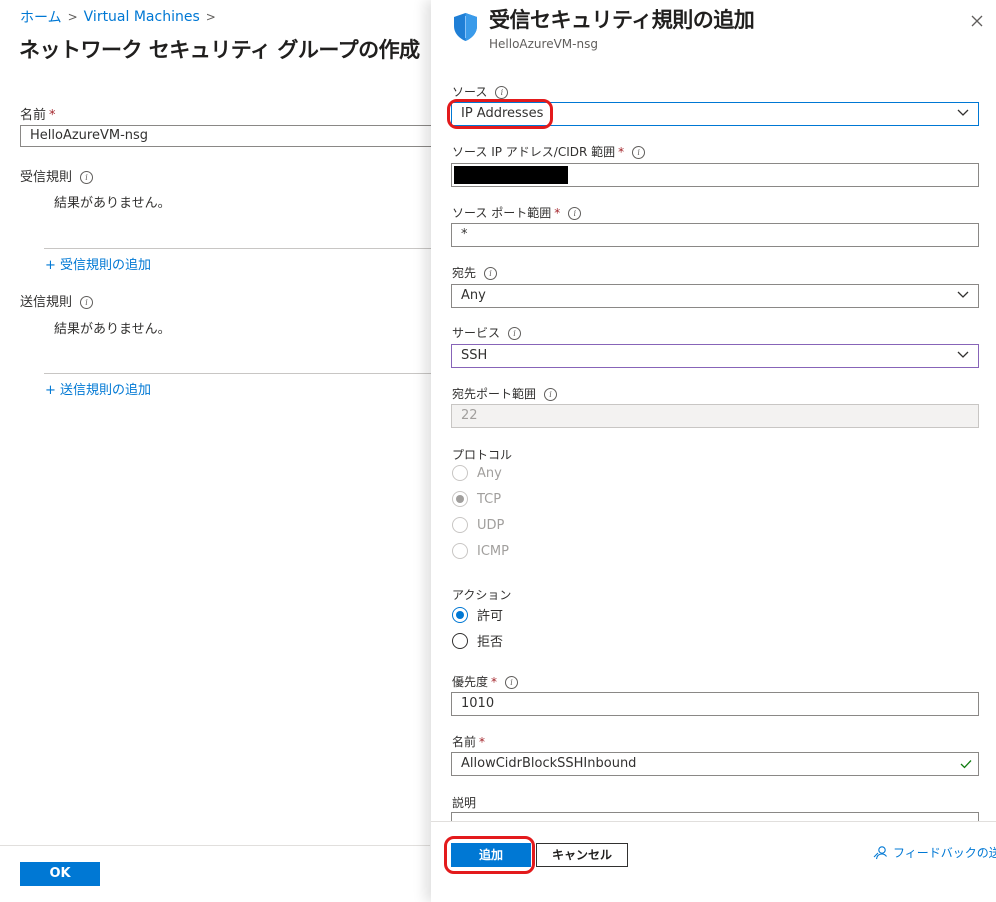  What do you see at coordinates (622, 20) in the screenshot?
I see `panel-title: 受信セキュリティ規則の追加` at bounding box center [622, 20].